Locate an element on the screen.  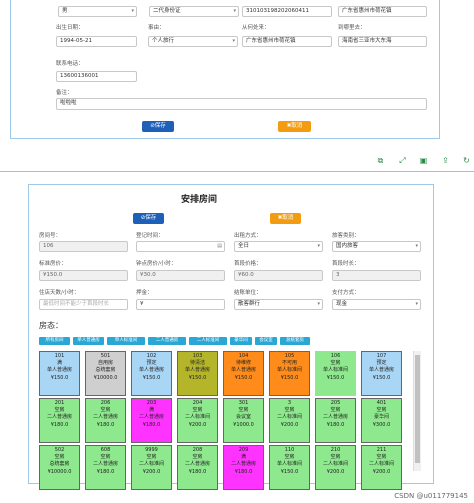
remark-input: 啦啦啦 is located at coordinates (241, 104).